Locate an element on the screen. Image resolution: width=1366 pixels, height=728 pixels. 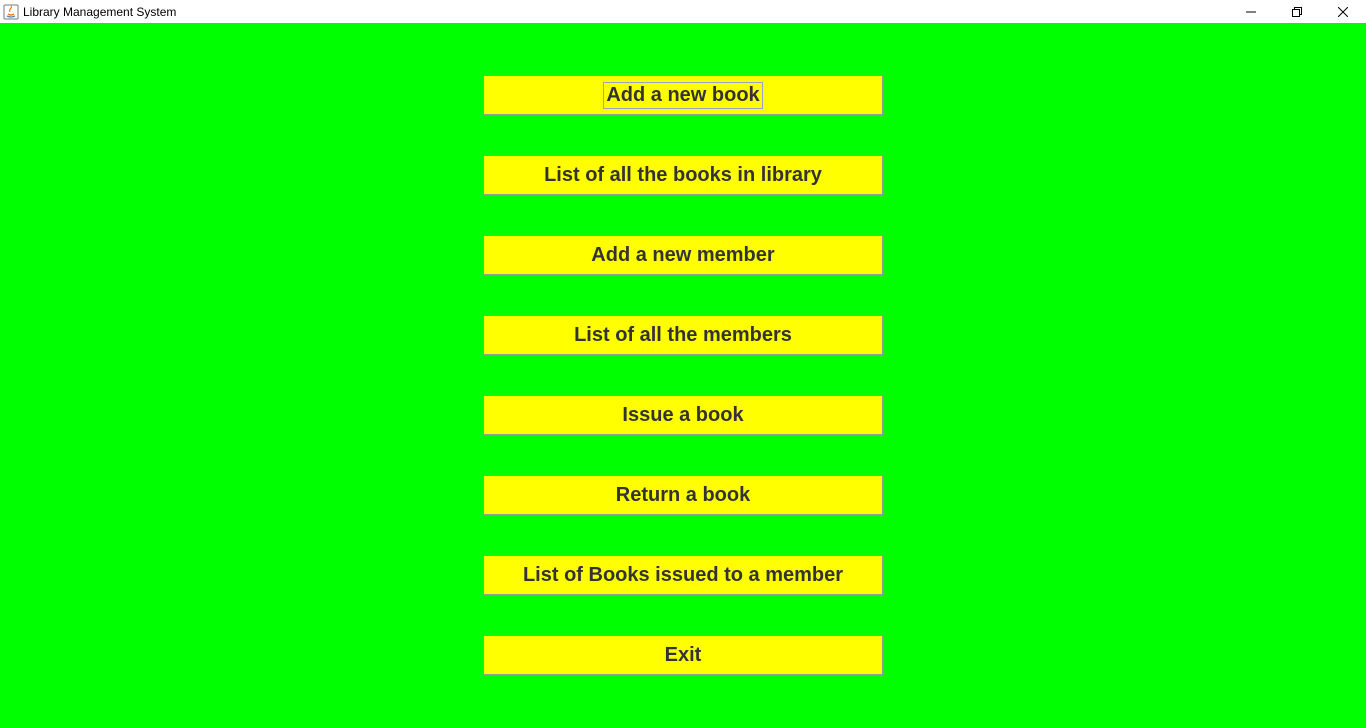
restore-icon is located at coordinates (1297, 11).